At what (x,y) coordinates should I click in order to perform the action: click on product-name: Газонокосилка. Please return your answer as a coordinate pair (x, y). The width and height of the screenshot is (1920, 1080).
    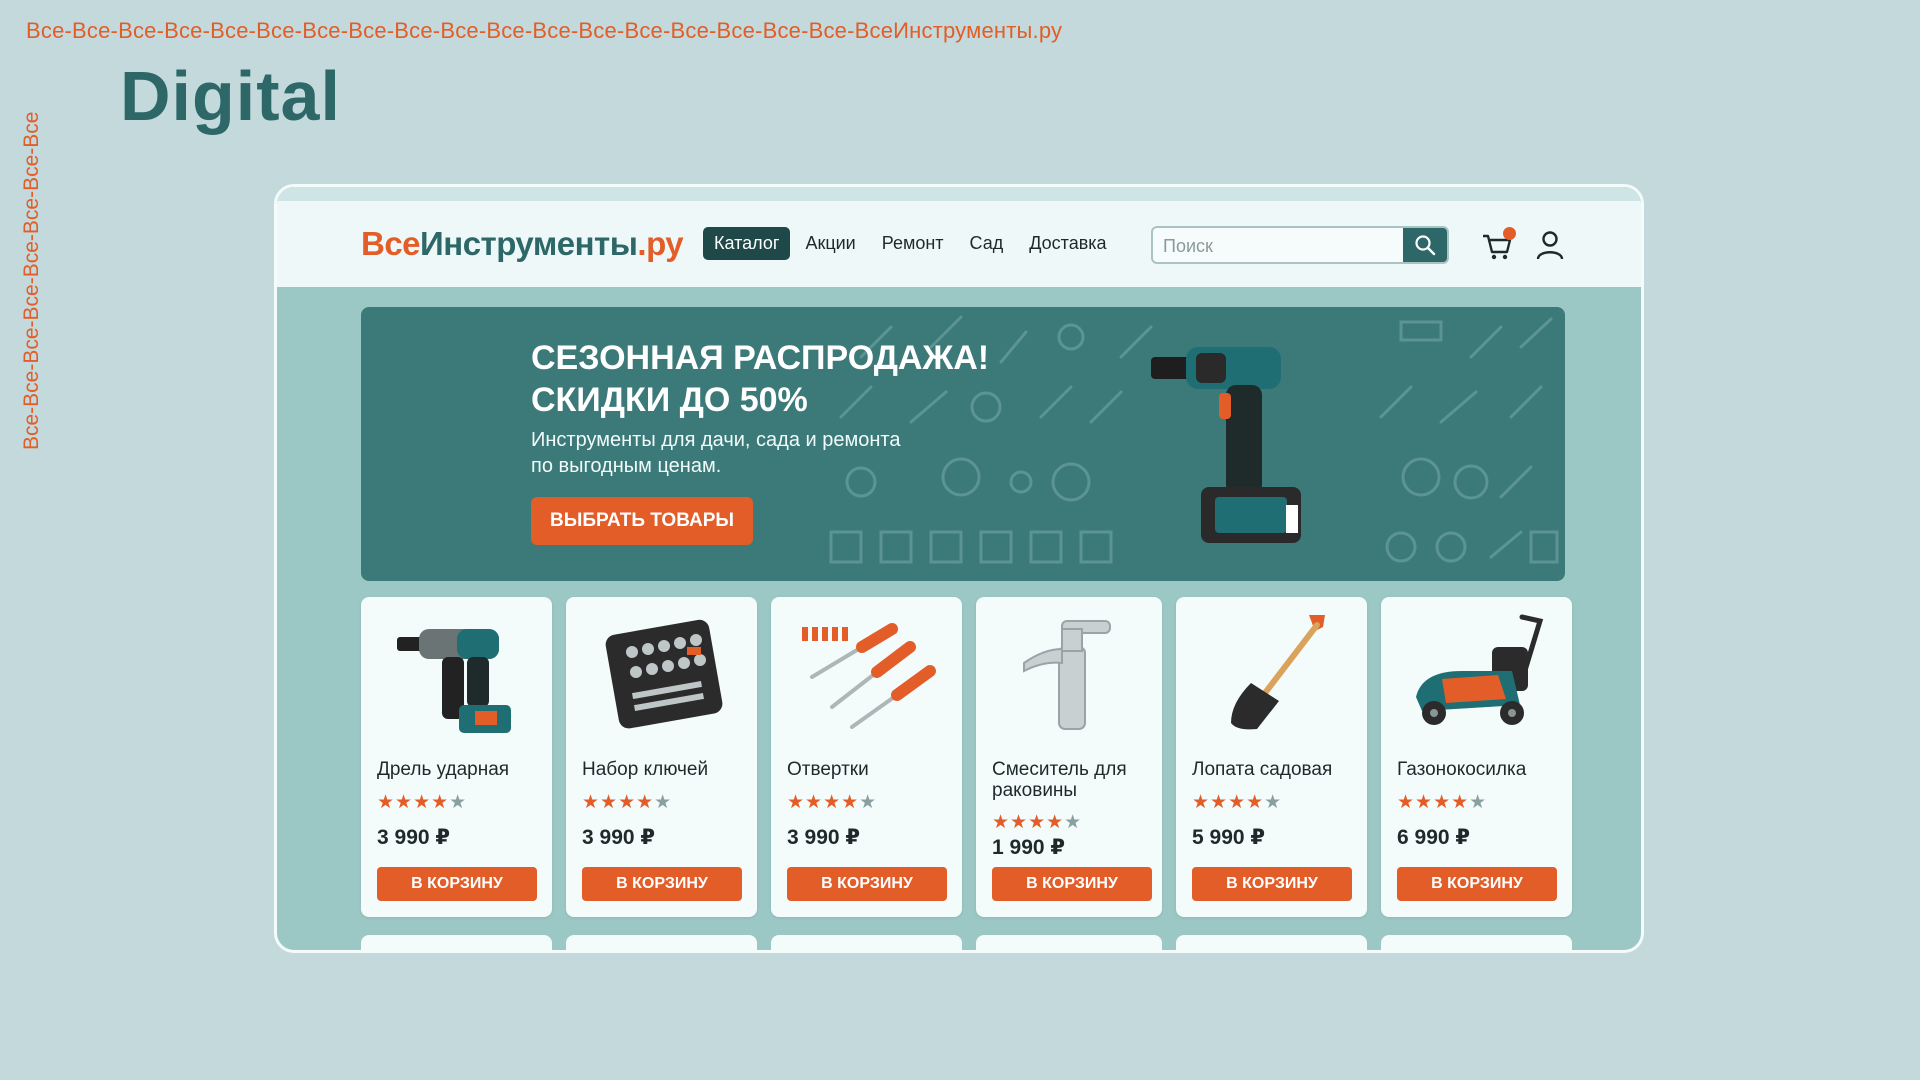
    Looking at the image, I should click on (1462, 769).